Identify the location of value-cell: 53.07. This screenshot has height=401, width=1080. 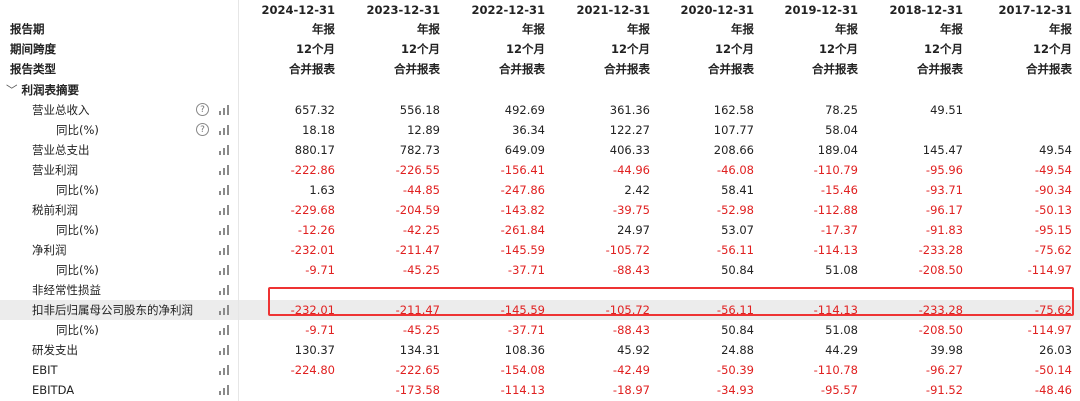
(737, 230).